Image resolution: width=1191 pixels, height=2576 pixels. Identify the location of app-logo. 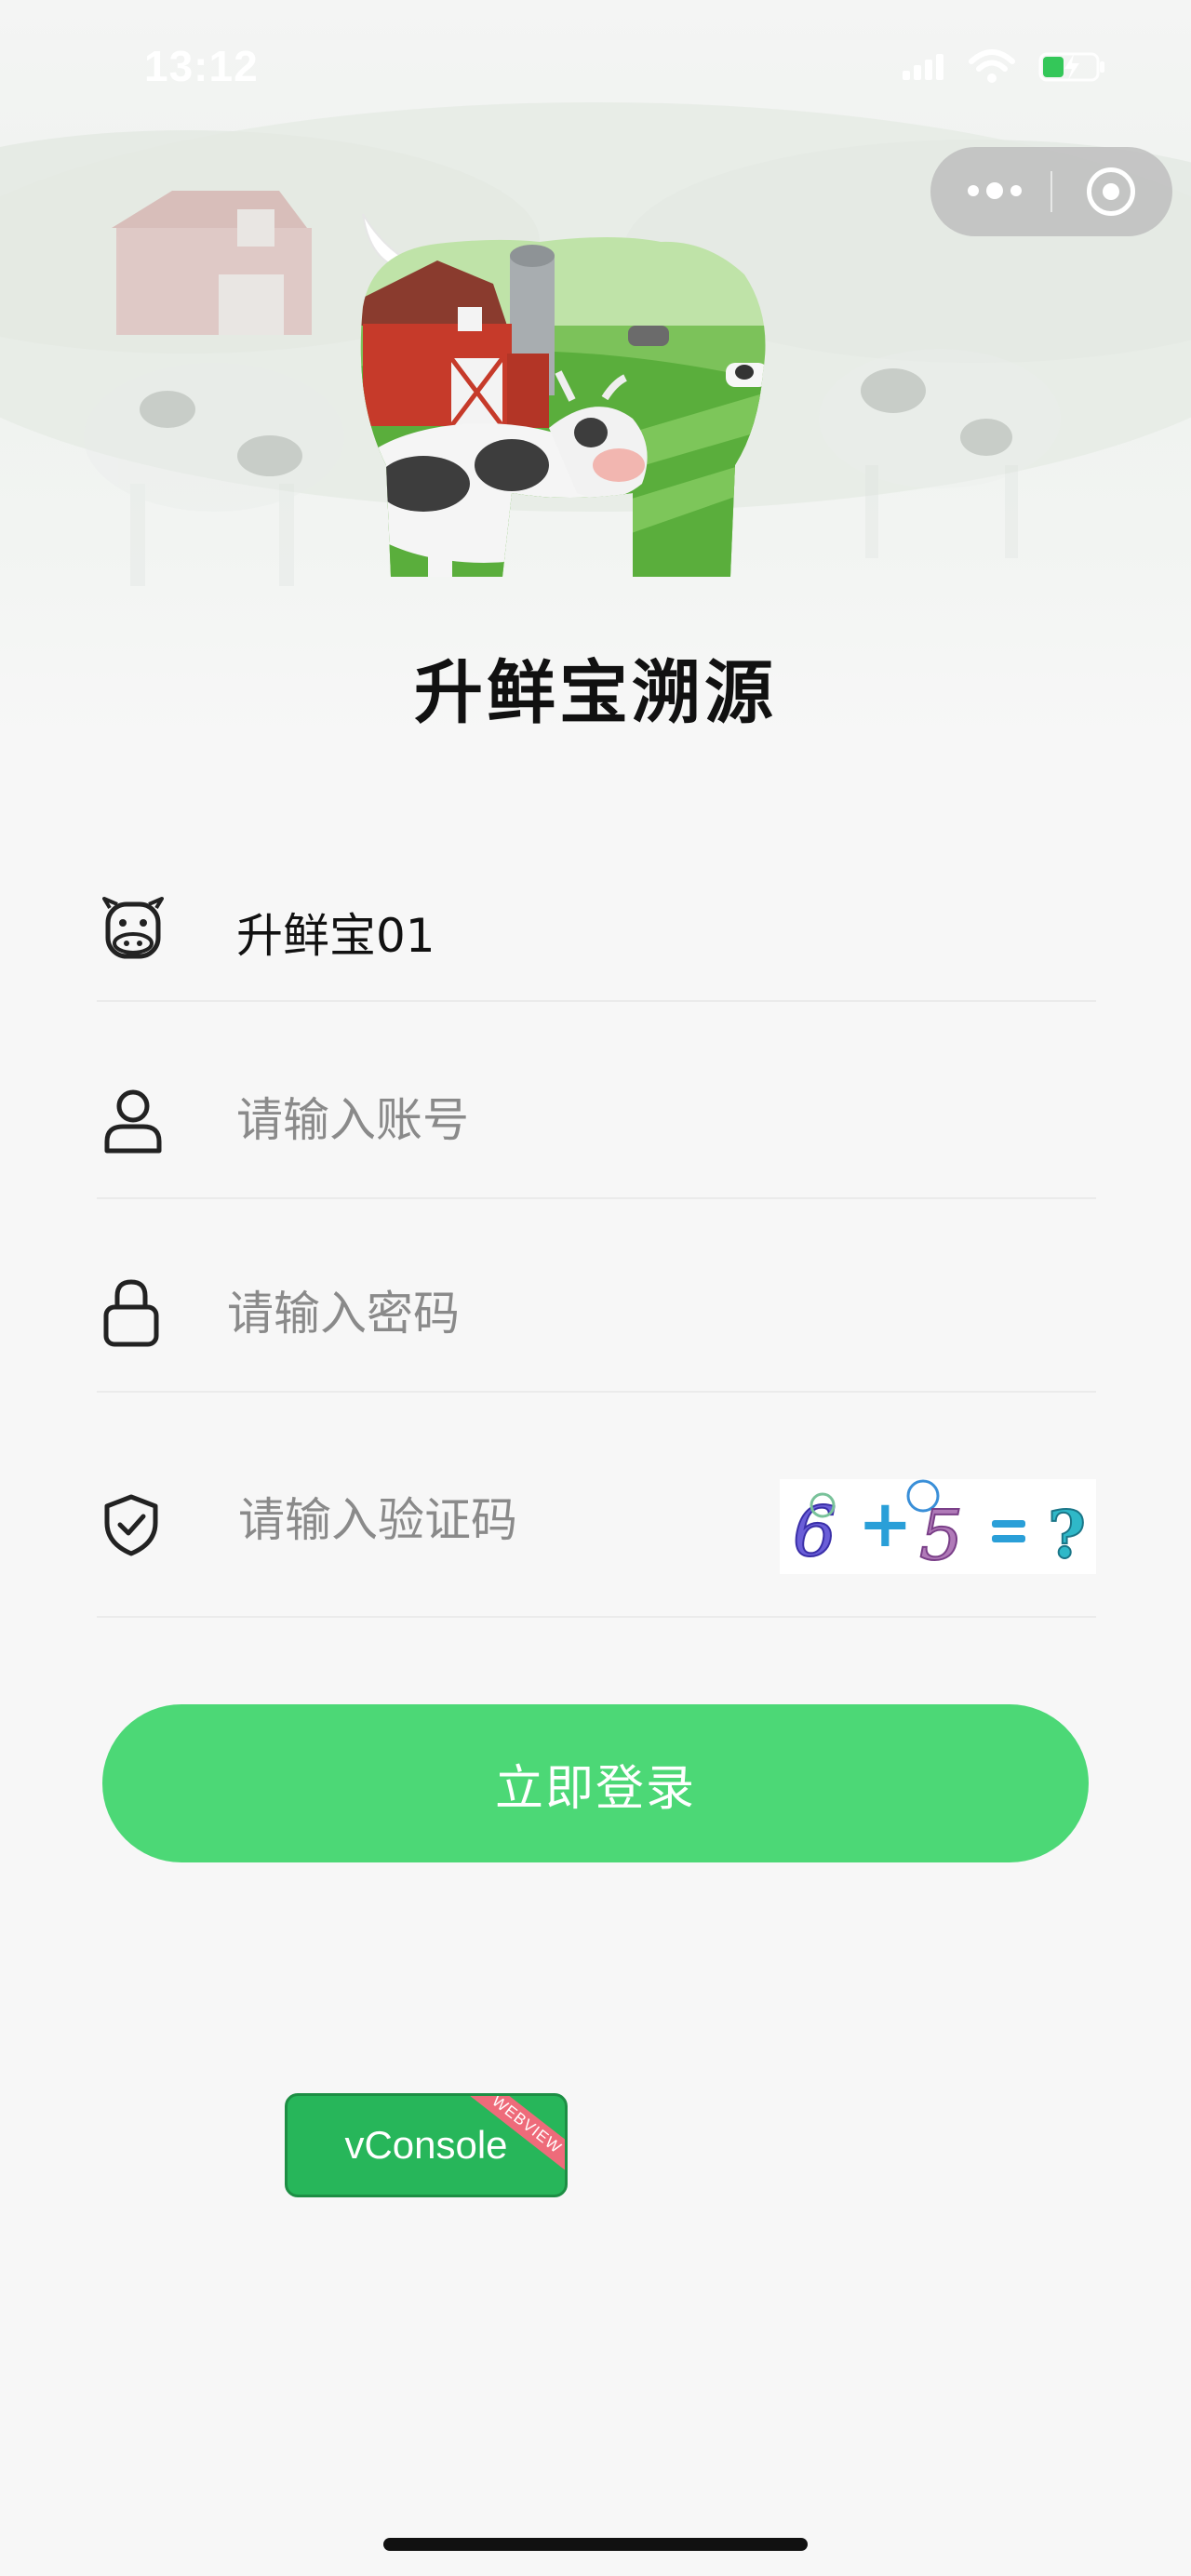
(553, 390).